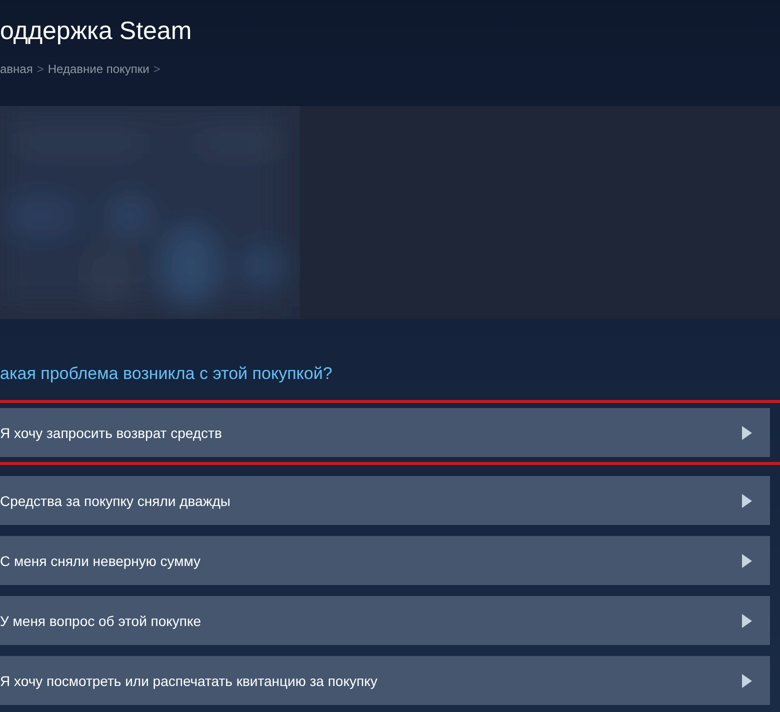  Describe the element at coordinates (385, 680) in the screenshot. I see `option-button: Я хочу посмотреть или распечатать квитанцию за покупку` at that location.